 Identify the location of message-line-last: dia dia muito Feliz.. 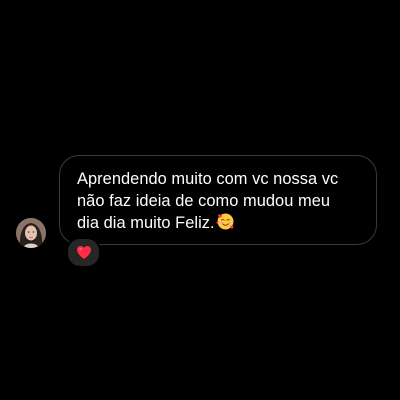
(219, 223).